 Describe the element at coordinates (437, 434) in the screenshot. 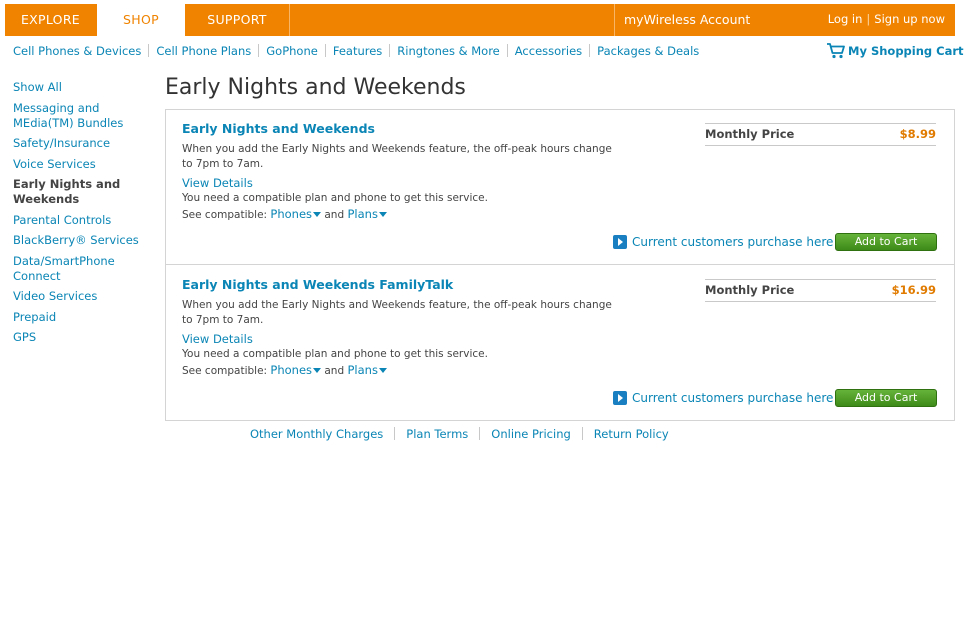

I see `footer-plan-terms: Plan Terms` at that location.